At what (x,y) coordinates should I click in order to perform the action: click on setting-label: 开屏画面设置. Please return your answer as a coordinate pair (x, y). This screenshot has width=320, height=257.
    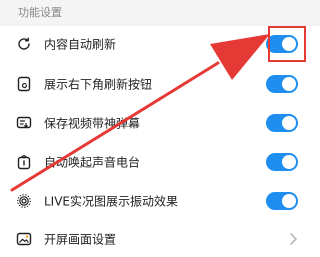
    Looking at the image, I should click on (80, 239).